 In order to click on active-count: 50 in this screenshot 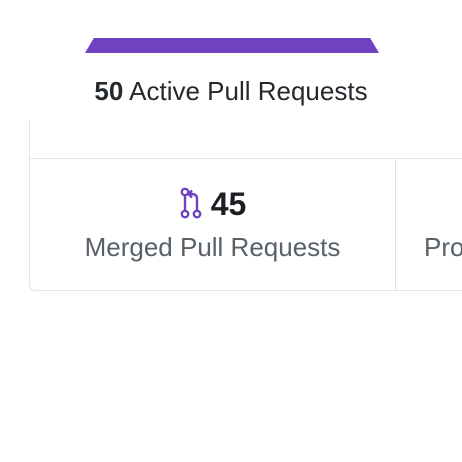, I will do `click(109, 91)`.